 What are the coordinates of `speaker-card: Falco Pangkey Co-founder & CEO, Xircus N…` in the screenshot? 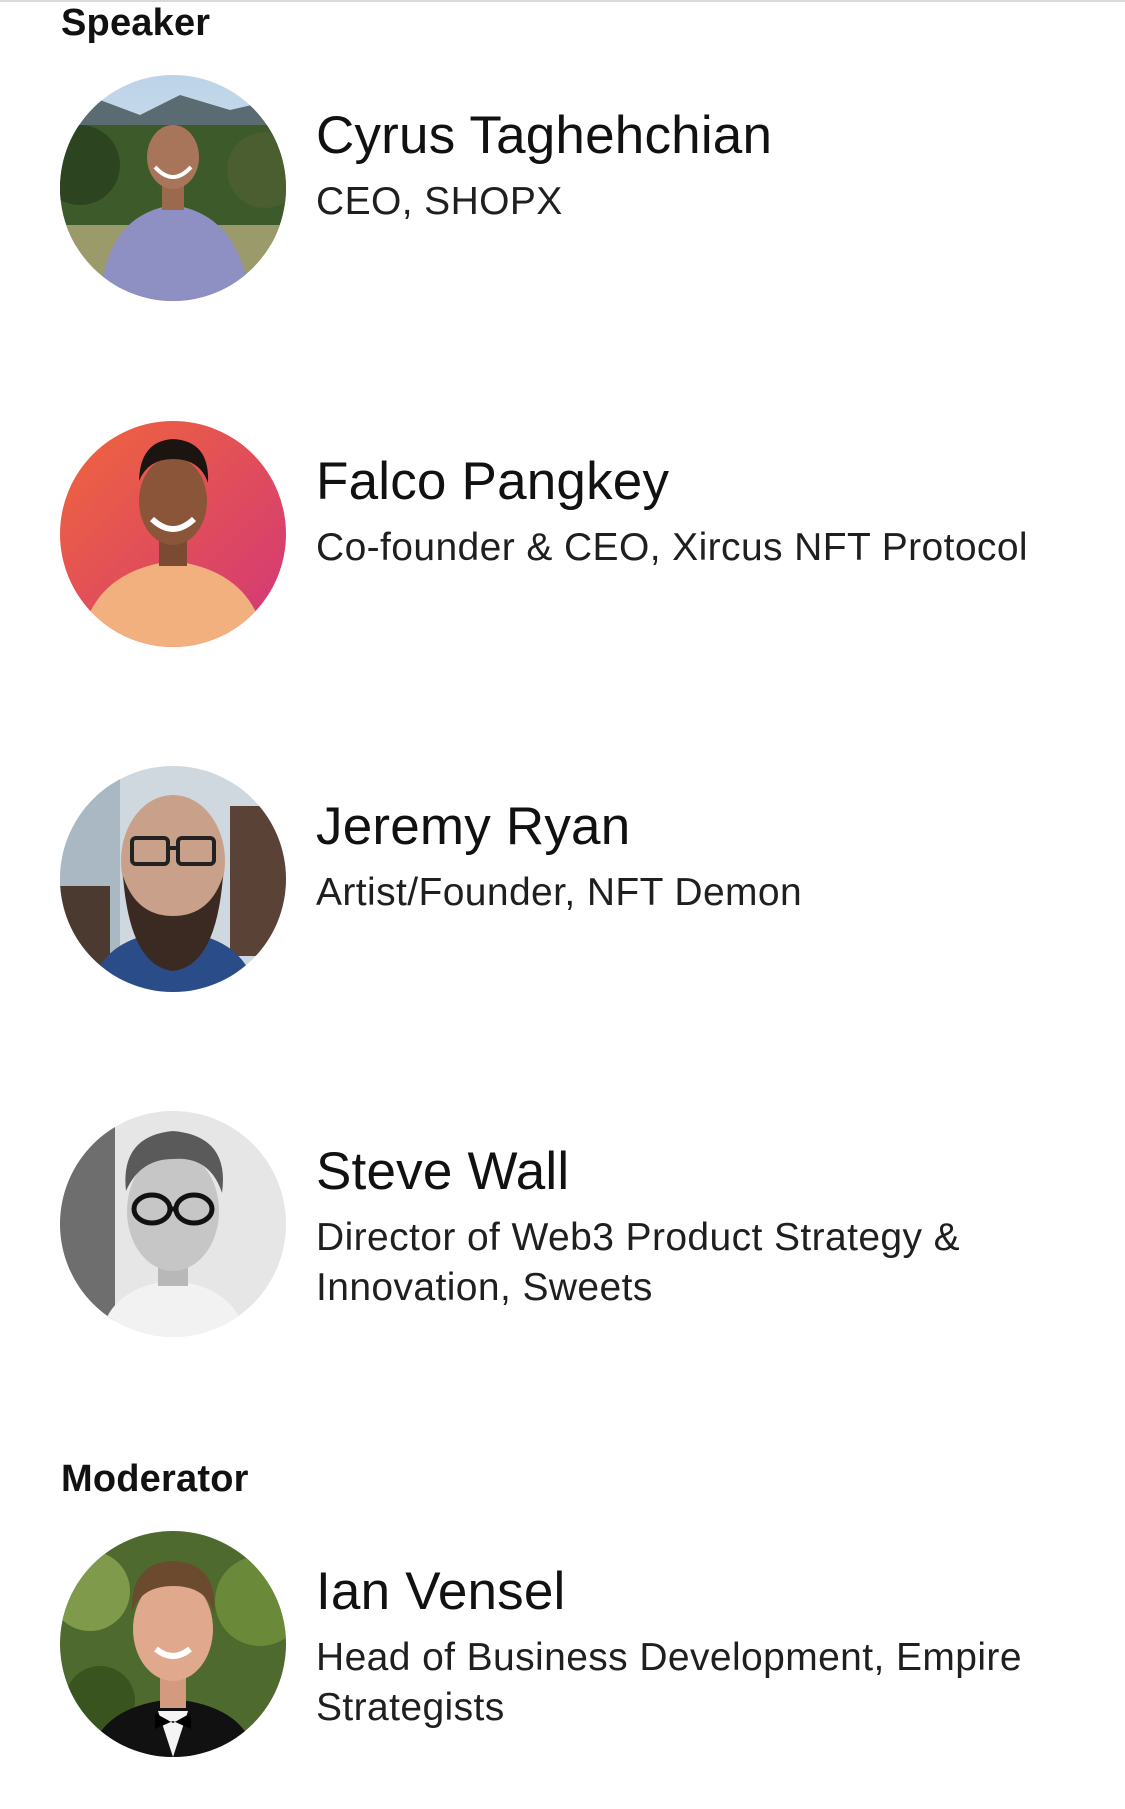 It's located at (562, 534).